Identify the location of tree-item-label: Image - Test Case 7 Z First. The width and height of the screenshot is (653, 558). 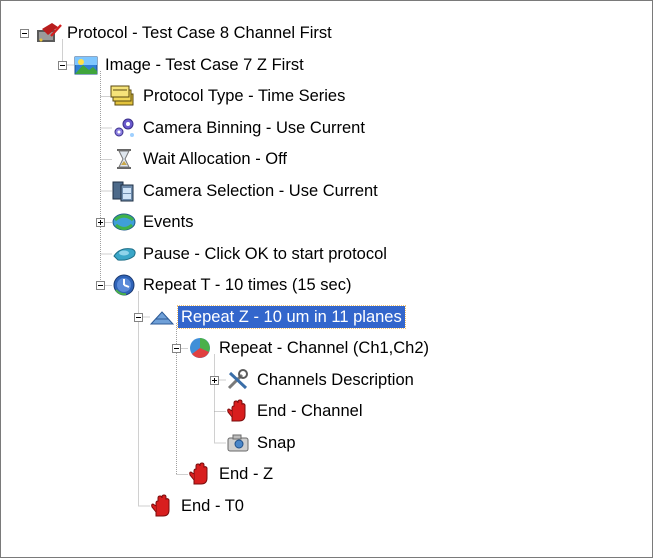
(204, 64).